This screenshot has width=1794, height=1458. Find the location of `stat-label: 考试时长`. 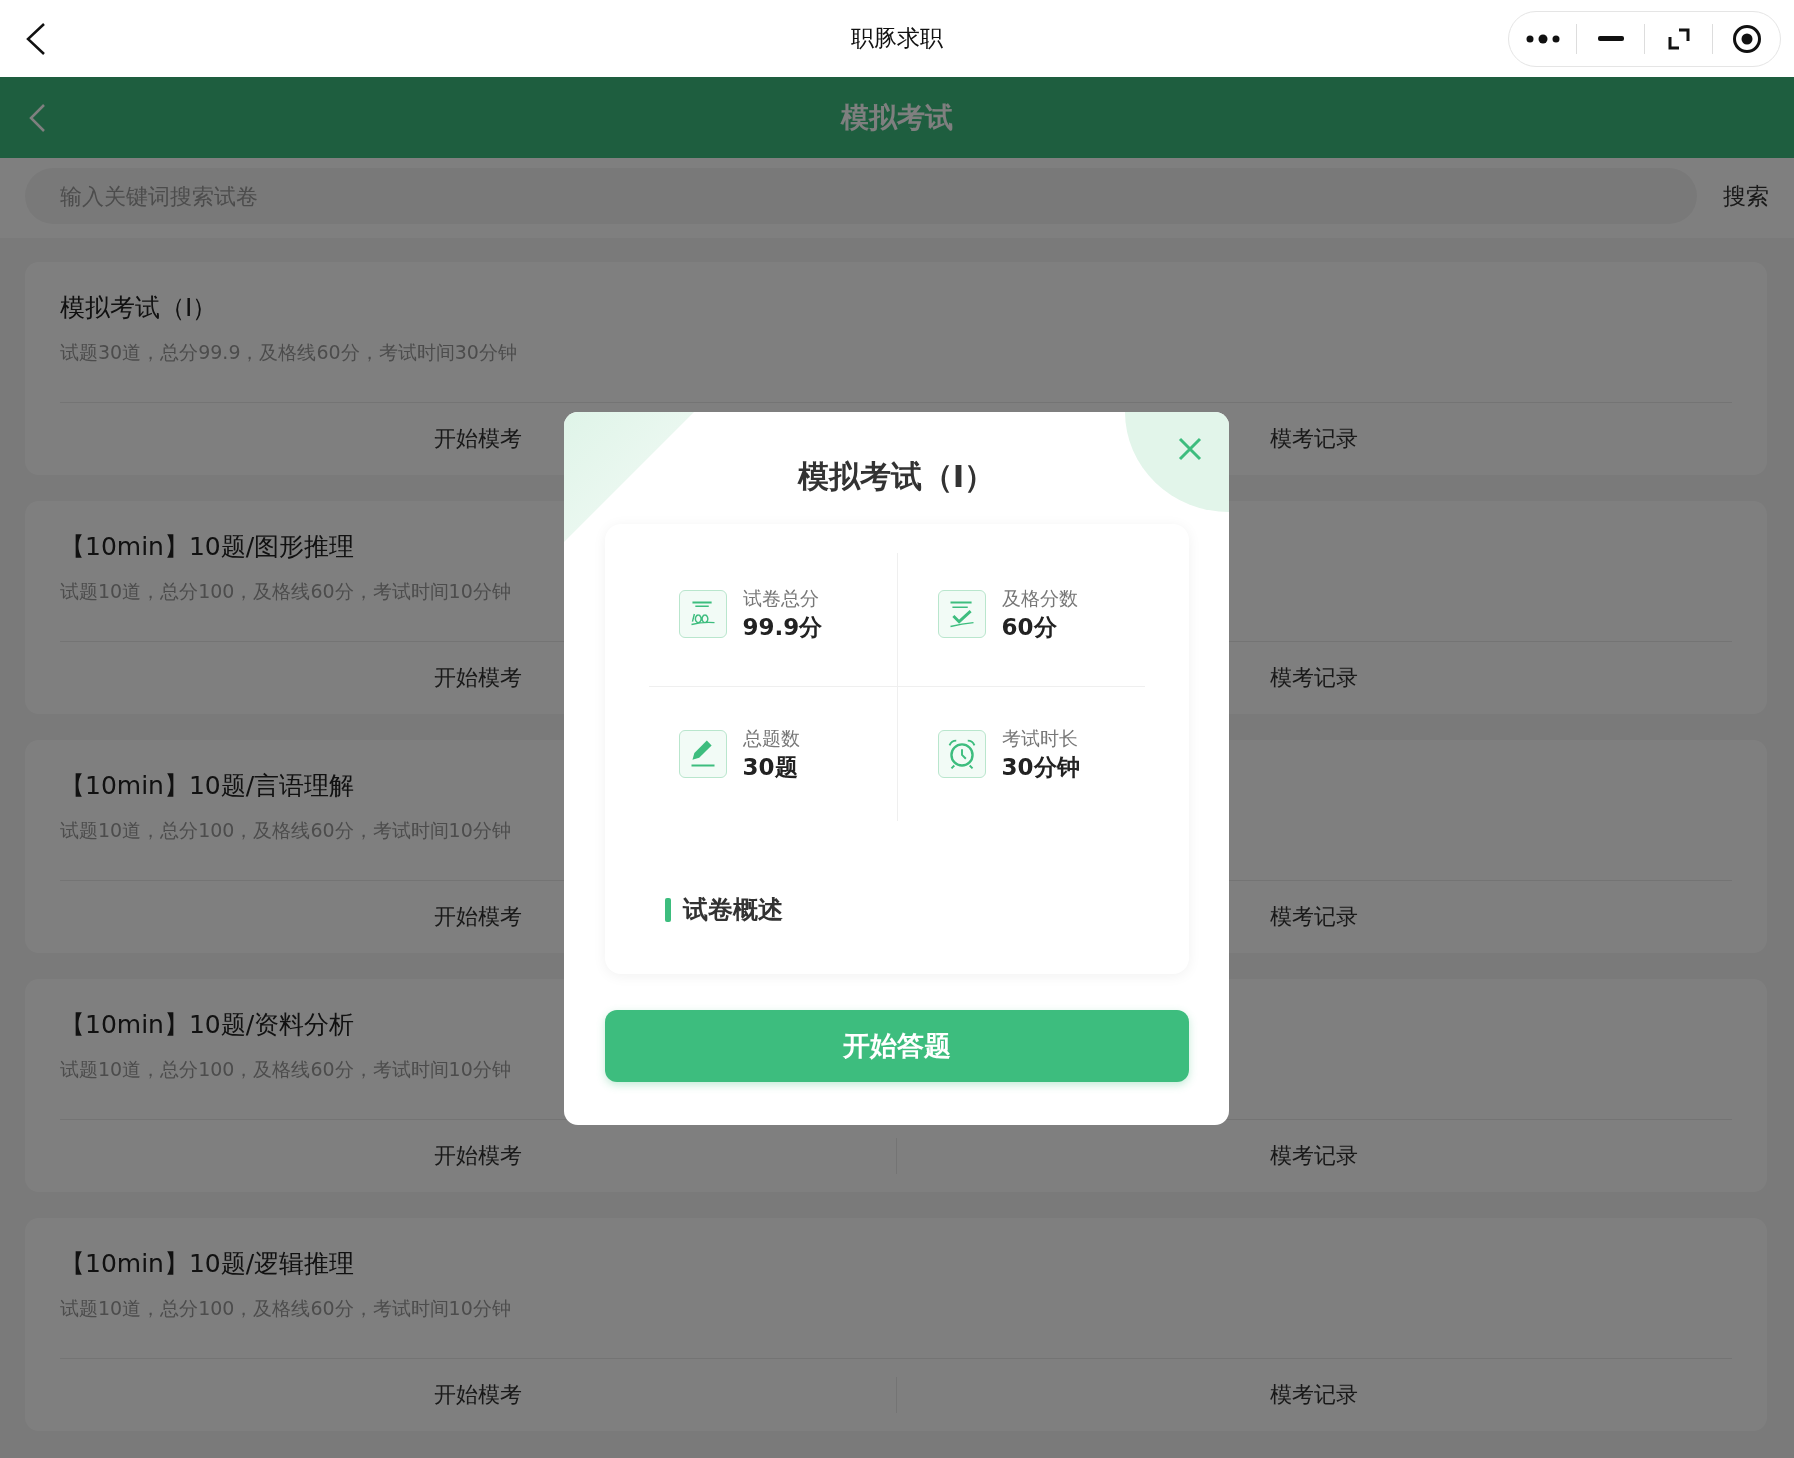

stat-label: 考试时长 is located at coordinates (1040, 738).